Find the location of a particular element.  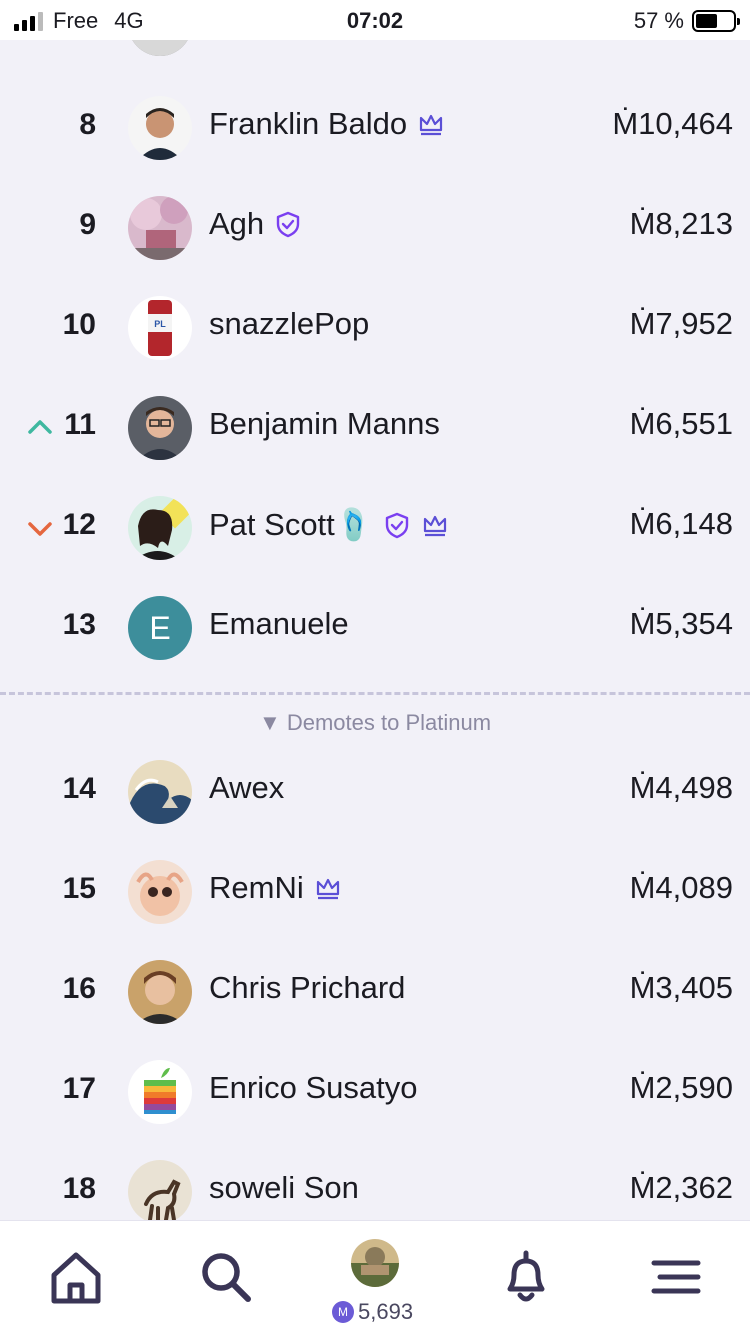

mana-amount: Ṁ6,551 is located at coordinates (681, 423).